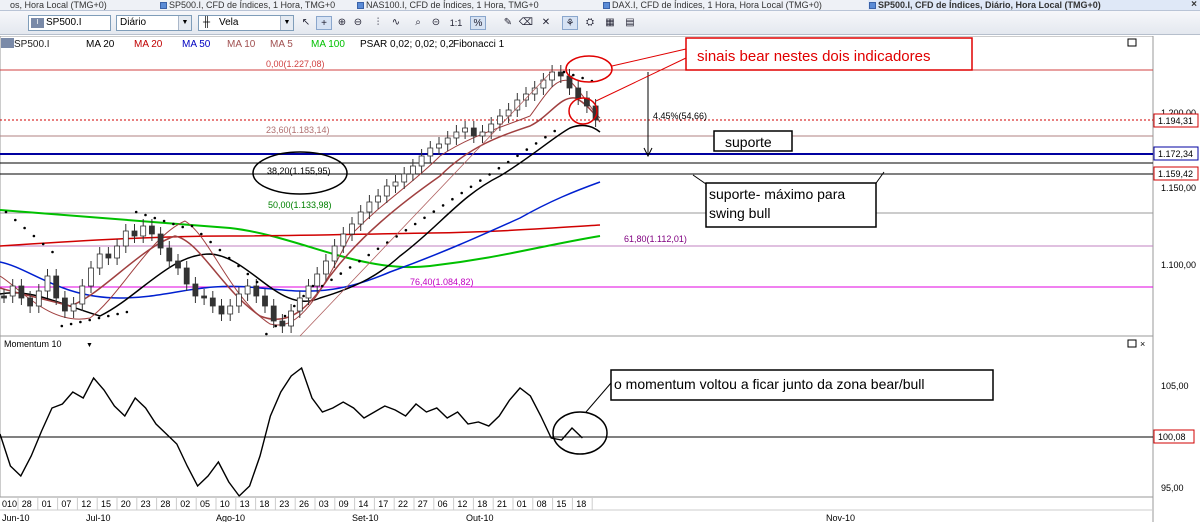 This screenshot has width=1200, height=522. I want to click on zoom-out-icon: ⊝, so click(436, 23).